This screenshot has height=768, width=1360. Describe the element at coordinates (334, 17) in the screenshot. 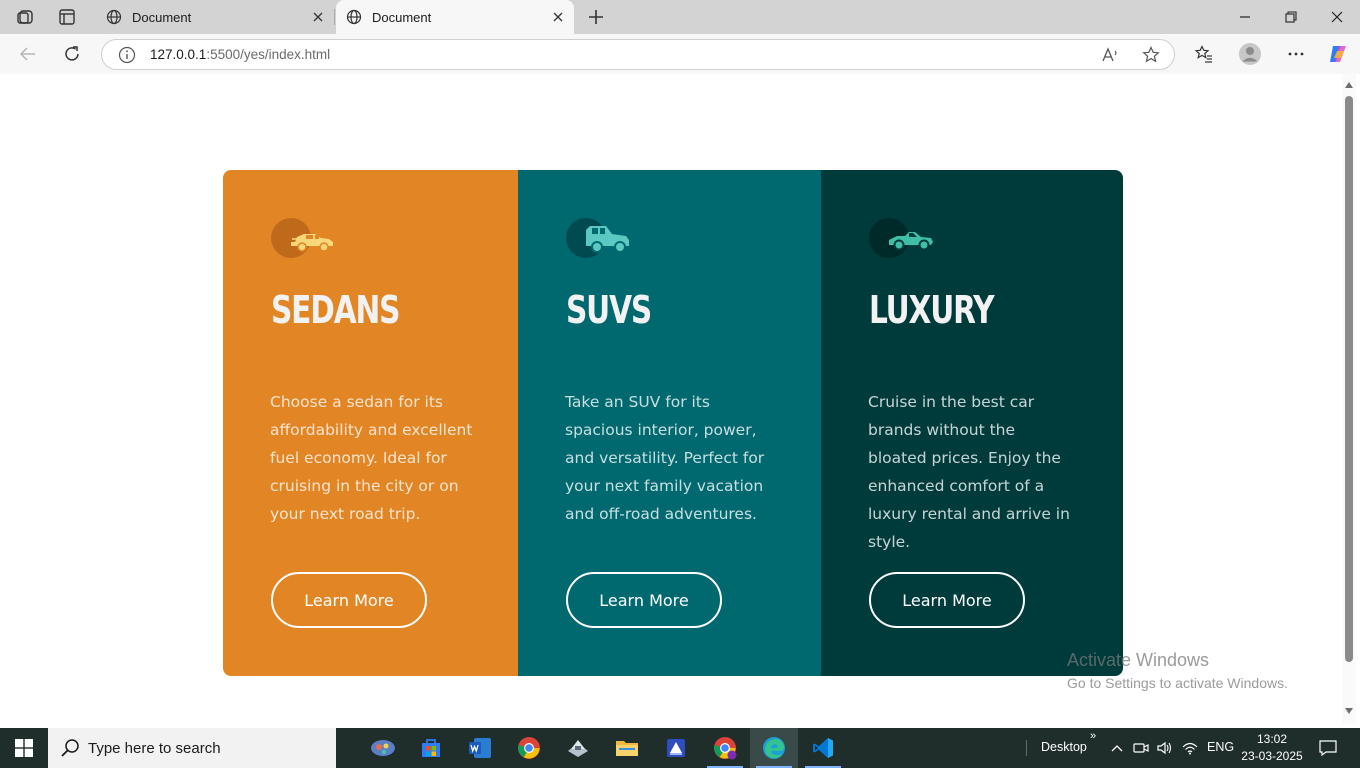

I see `tab-divider` at that location.